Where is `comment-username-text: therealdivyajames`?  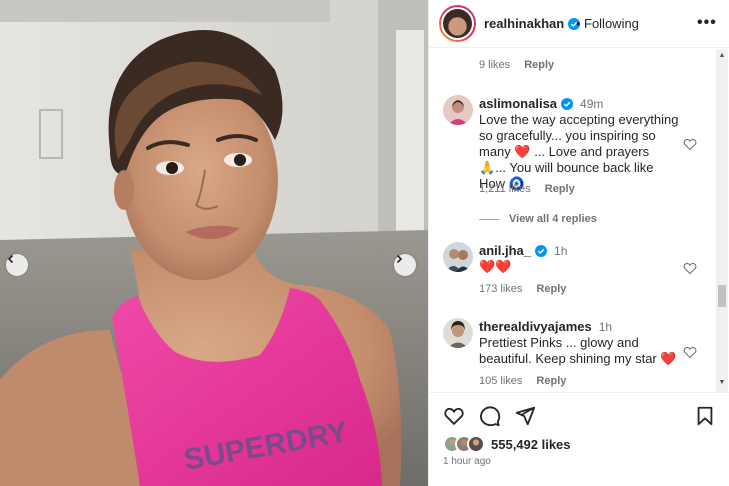 comment-username-text: therealdivyajames is located at coordinates (535, 326).